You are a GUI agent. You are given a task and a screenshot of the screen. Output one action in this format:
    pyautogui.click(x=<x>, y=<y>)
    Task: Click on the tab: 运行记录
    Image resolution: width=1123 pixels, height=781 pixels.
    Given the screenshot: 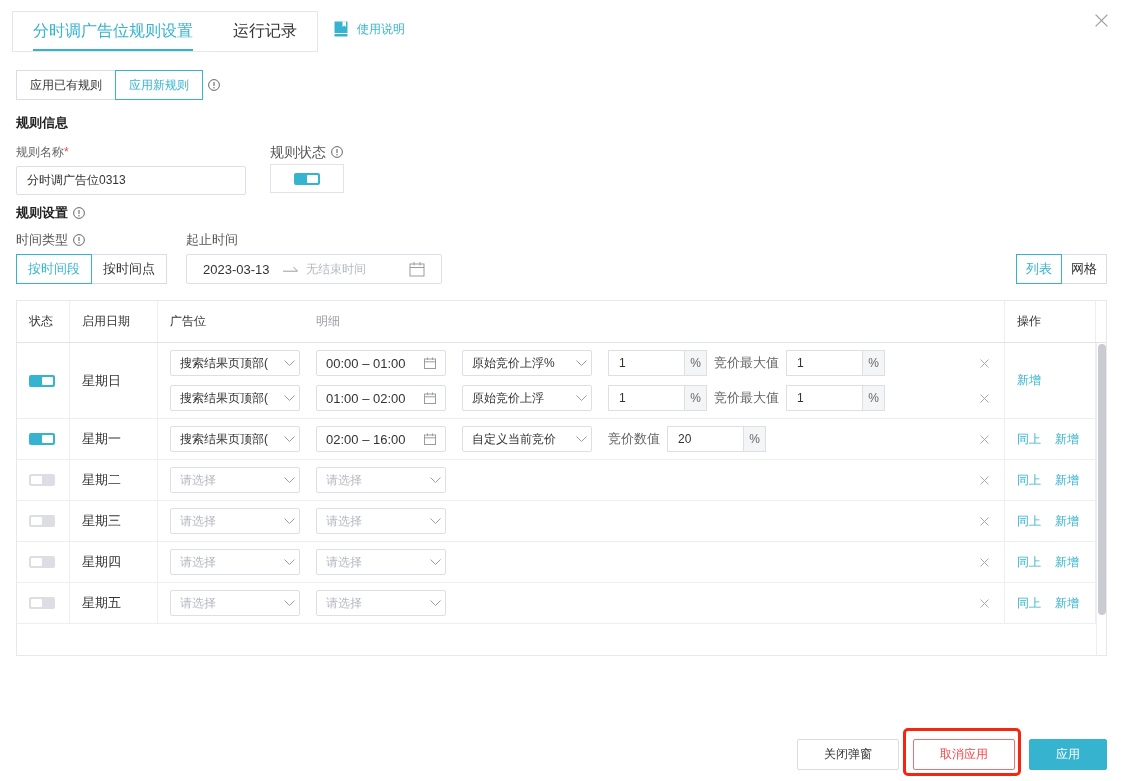 What is the action you would take?
    pyautogui.click(x=265, y=31)
    